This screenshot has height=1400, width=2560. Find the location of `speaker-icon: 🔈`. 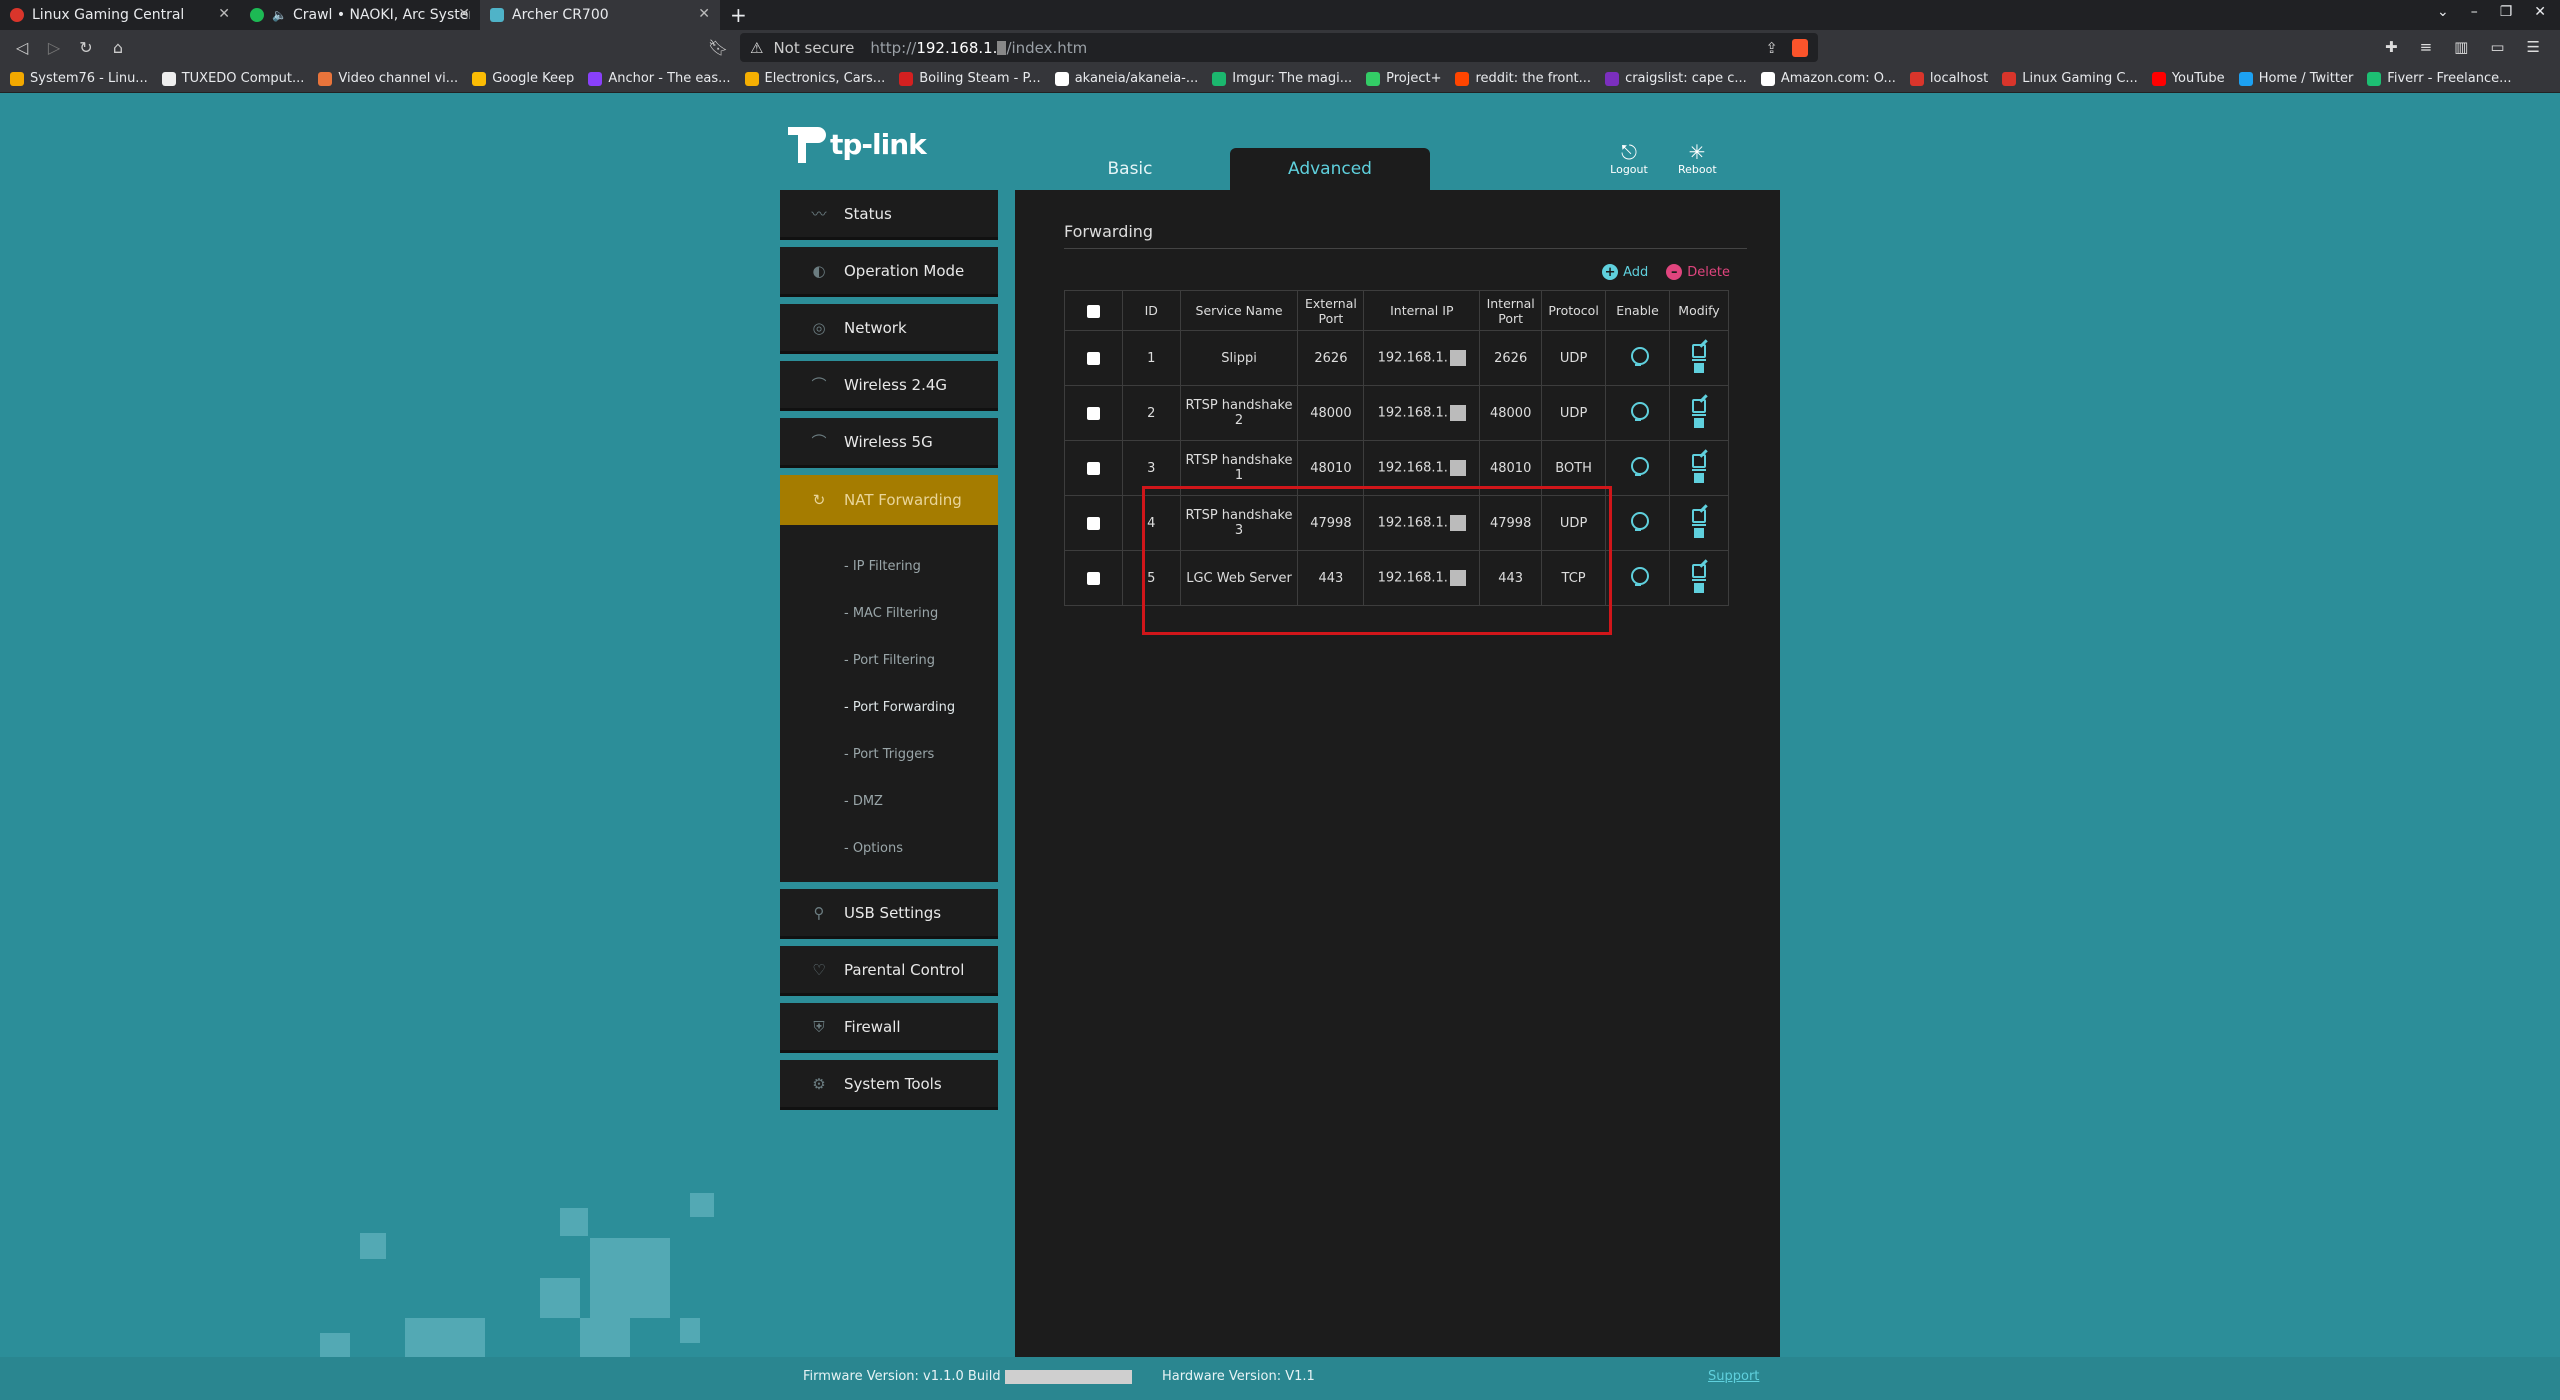

speaker-icon: 🔈 is located at coordinates (279, 15).